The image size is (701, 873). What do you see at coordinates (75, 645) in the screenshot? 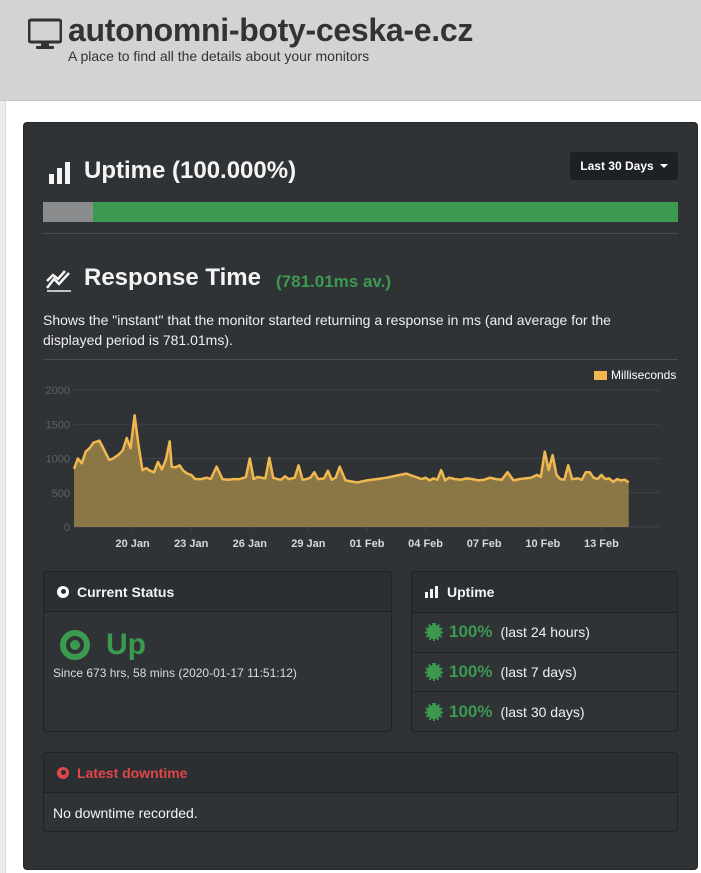
I see `up-circle-icon` at bounding box center [75, 645].